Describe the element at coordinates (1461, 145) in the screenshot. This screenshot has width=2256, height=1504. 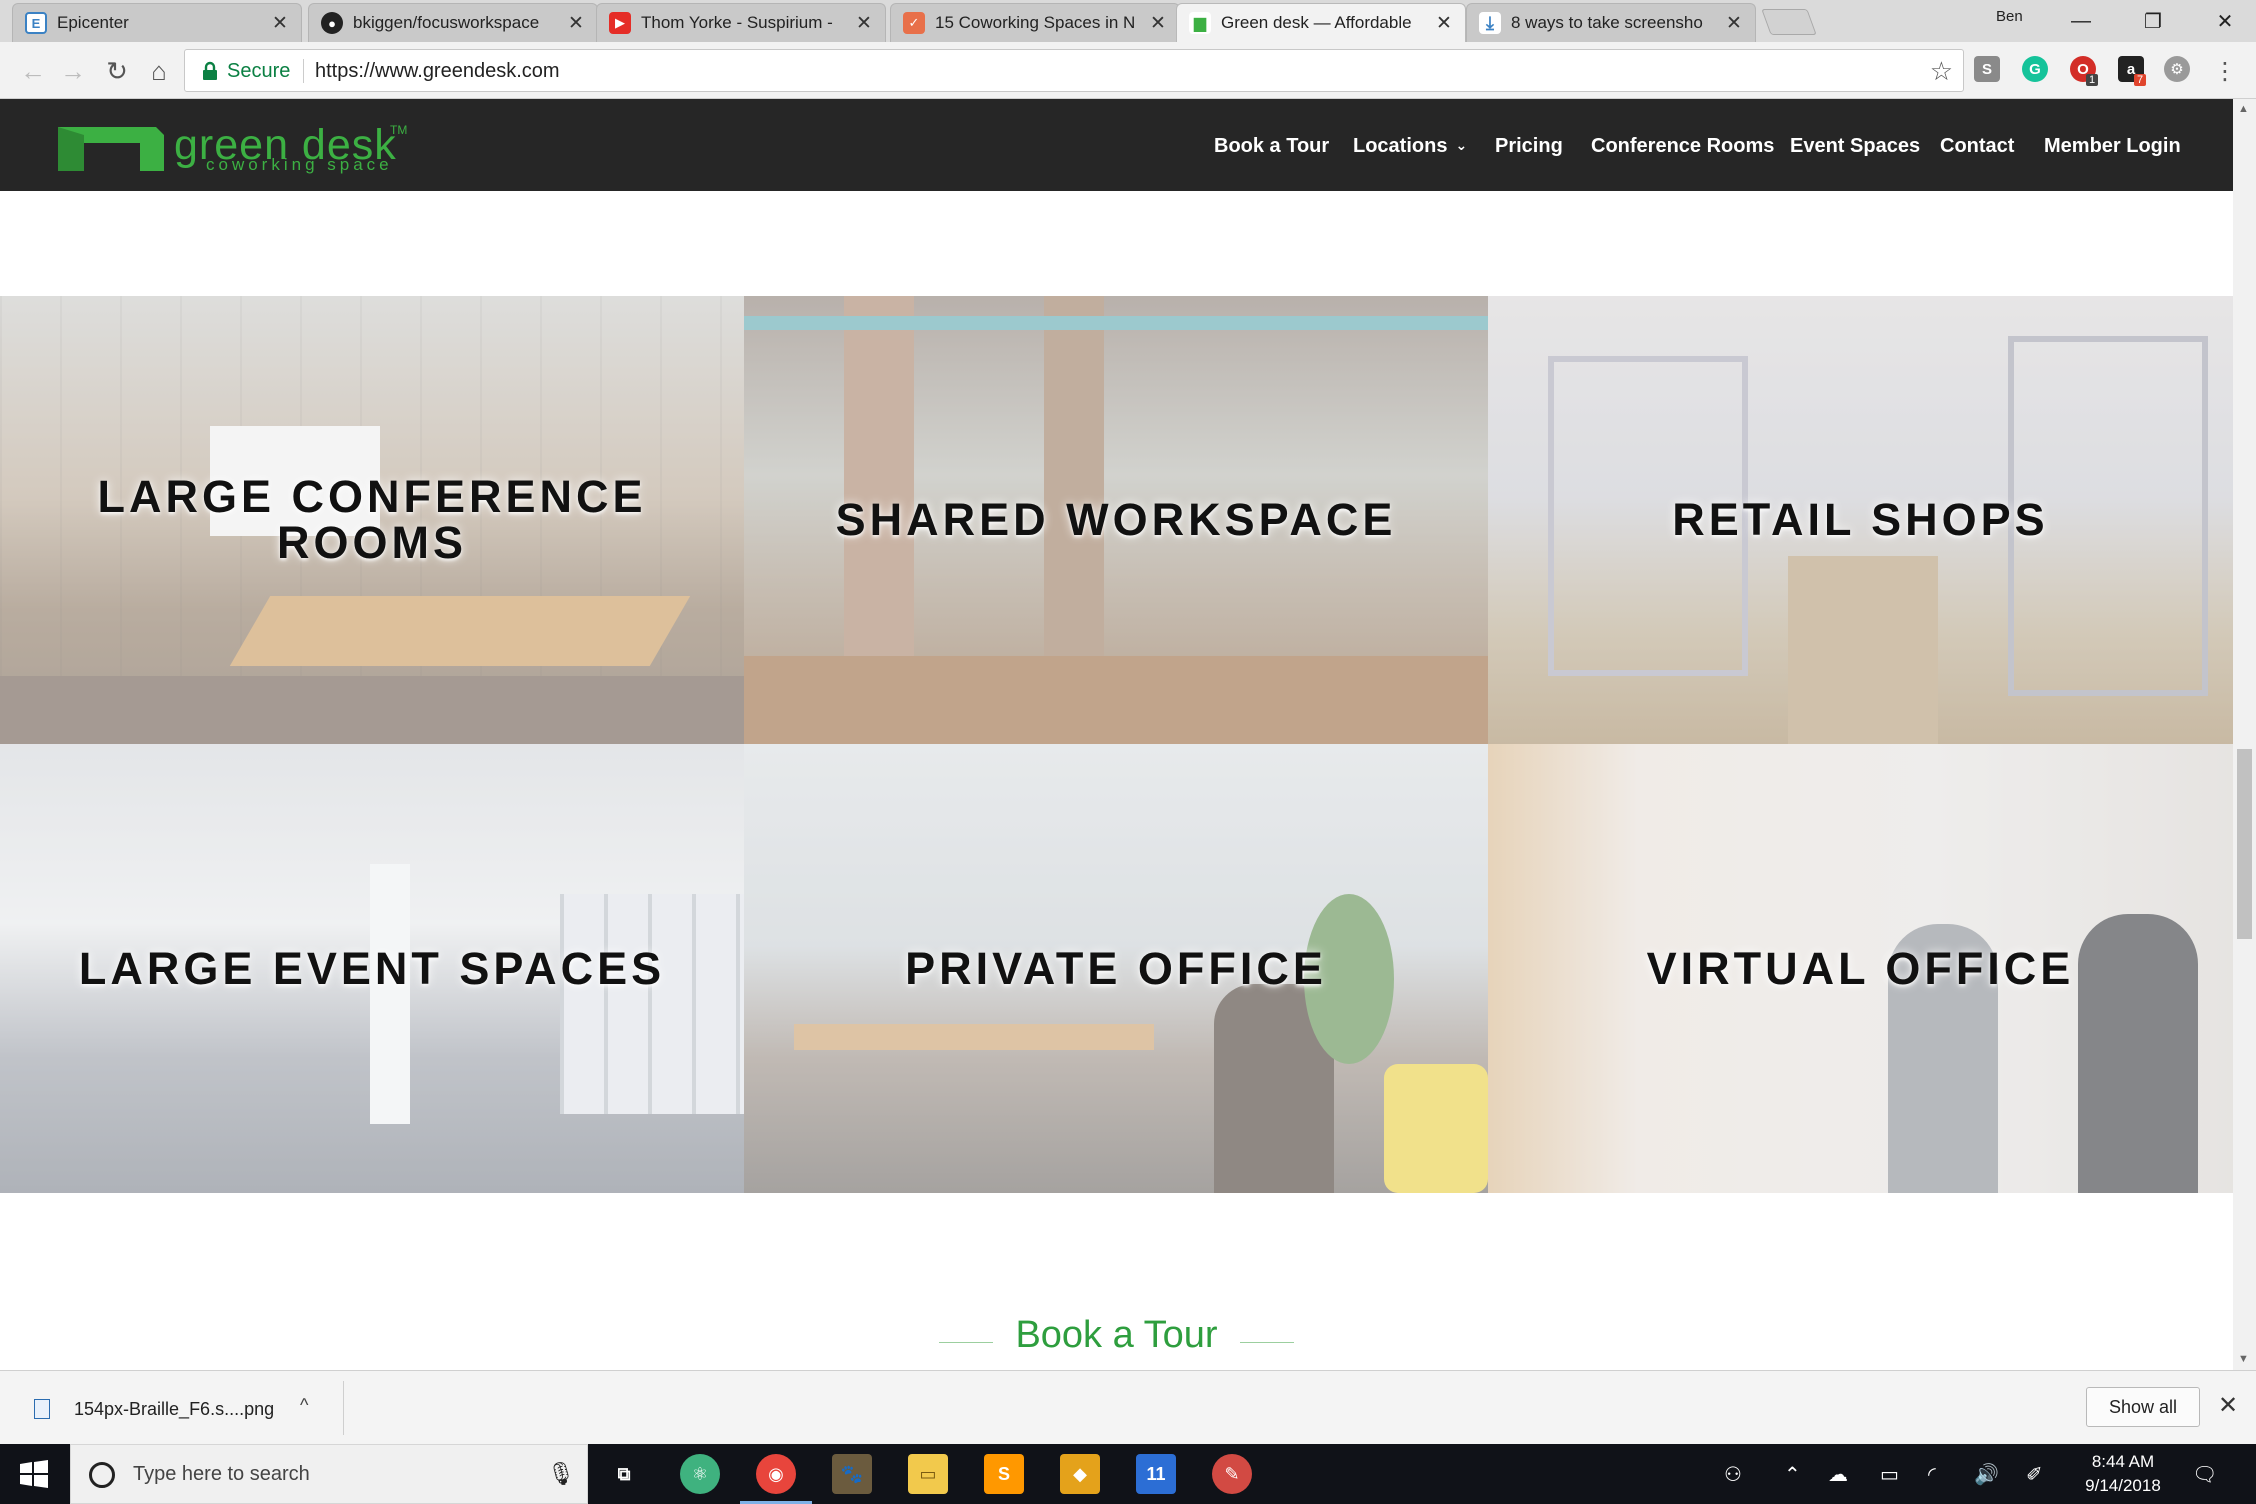
I see `chevron-down-icon: ⌄` at that location.